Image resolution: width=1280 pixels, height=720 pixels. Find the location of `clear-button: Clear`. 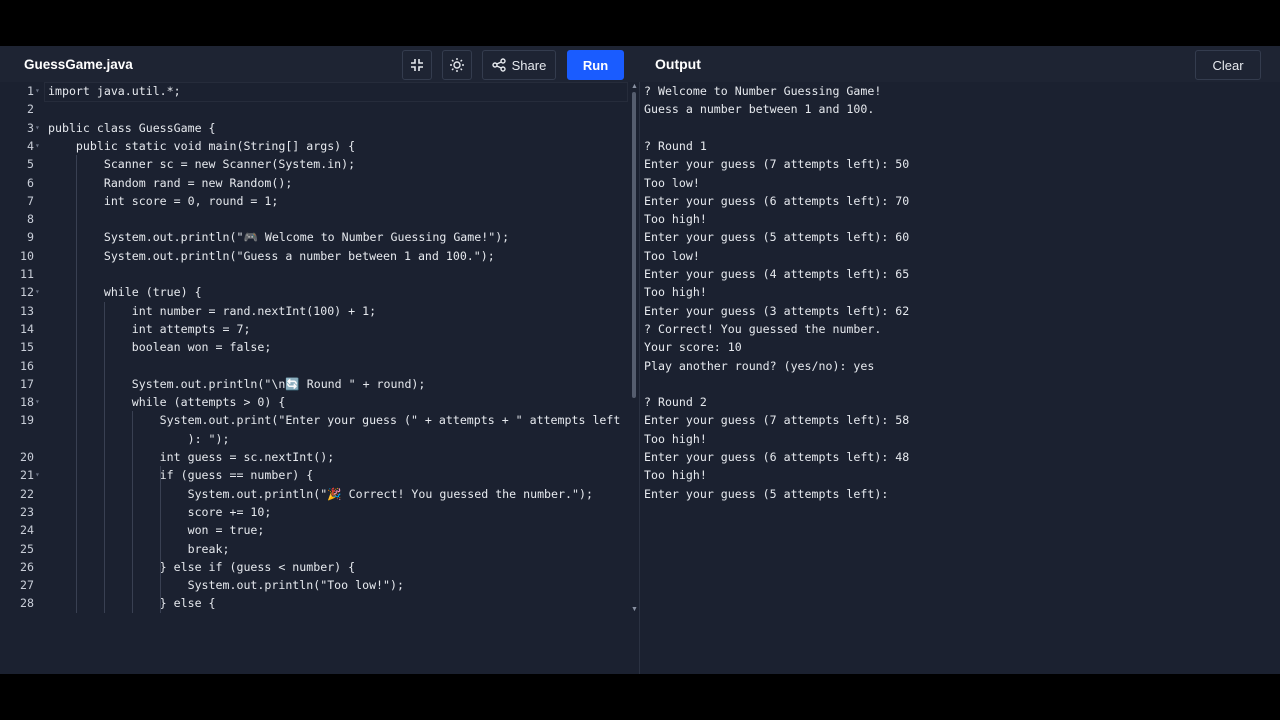

clear-button: Clear is located at coordinates (1228, 65).